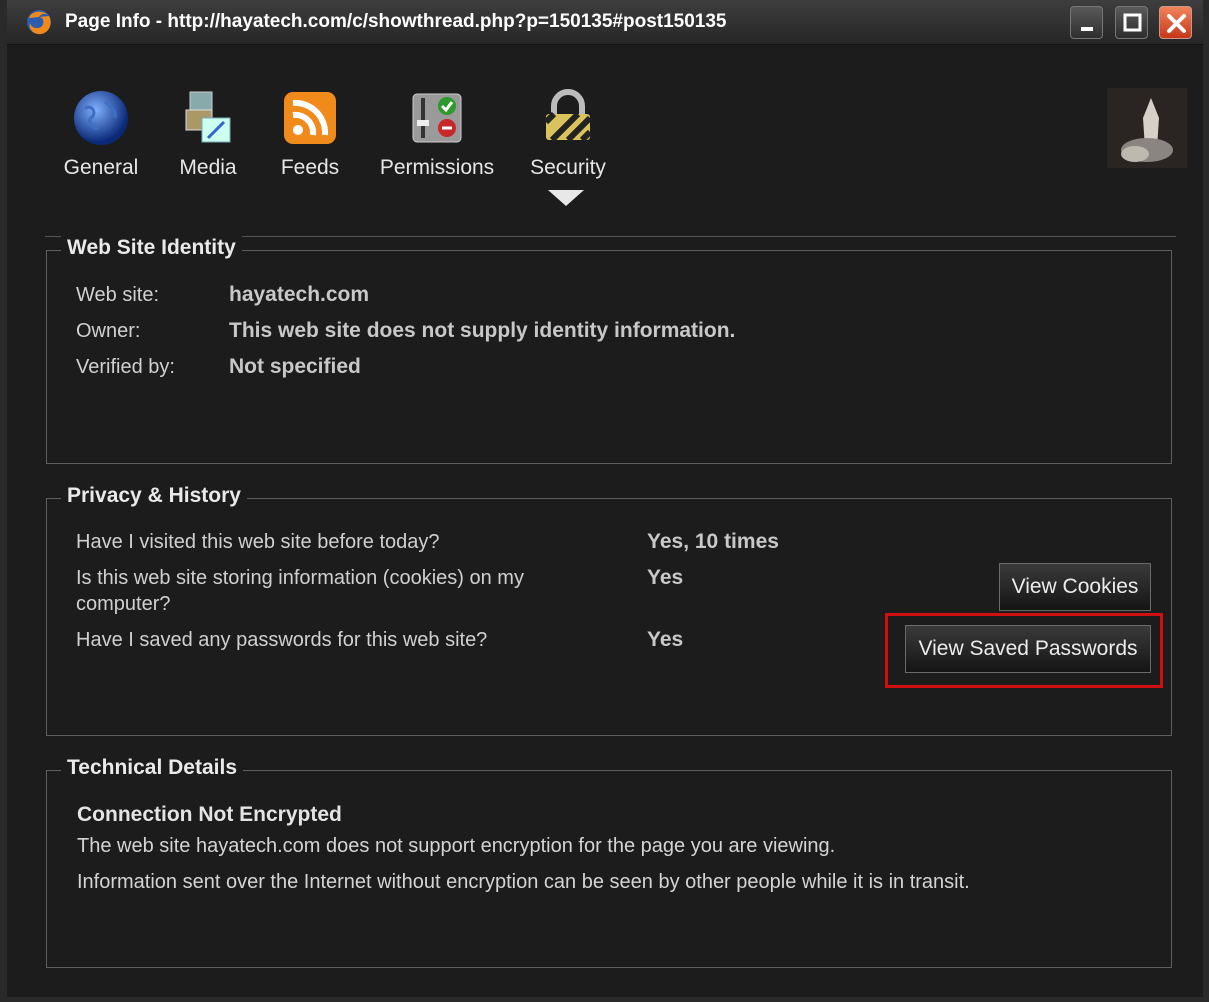  I want to click on avatar, so click(1147, 128).